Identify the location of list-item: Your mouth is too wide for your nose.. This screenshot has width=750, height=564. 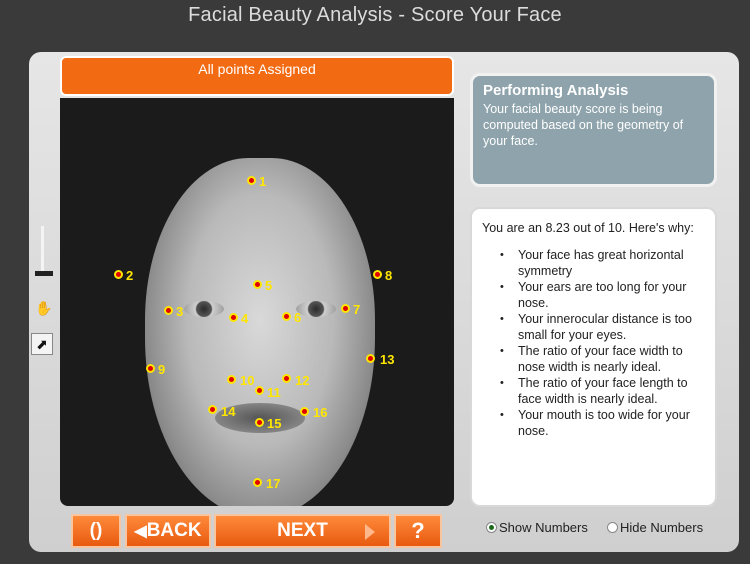
(602, 423).